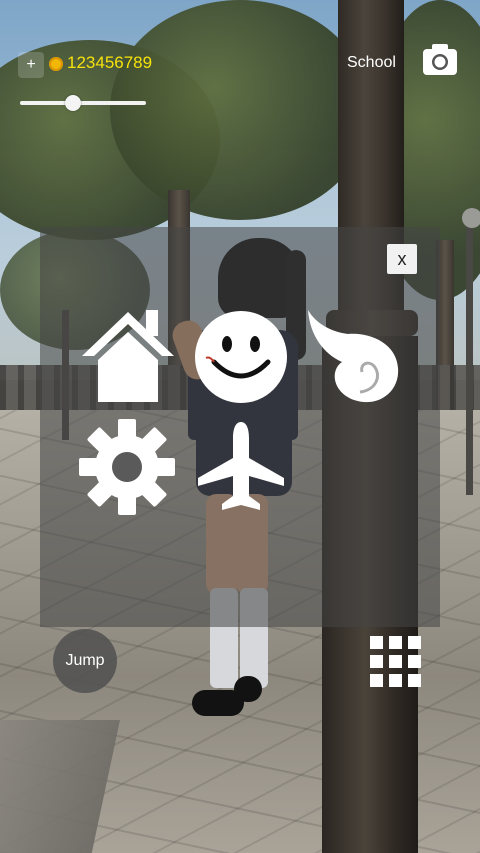  I want to click on wing-icon, so click(352, 356).